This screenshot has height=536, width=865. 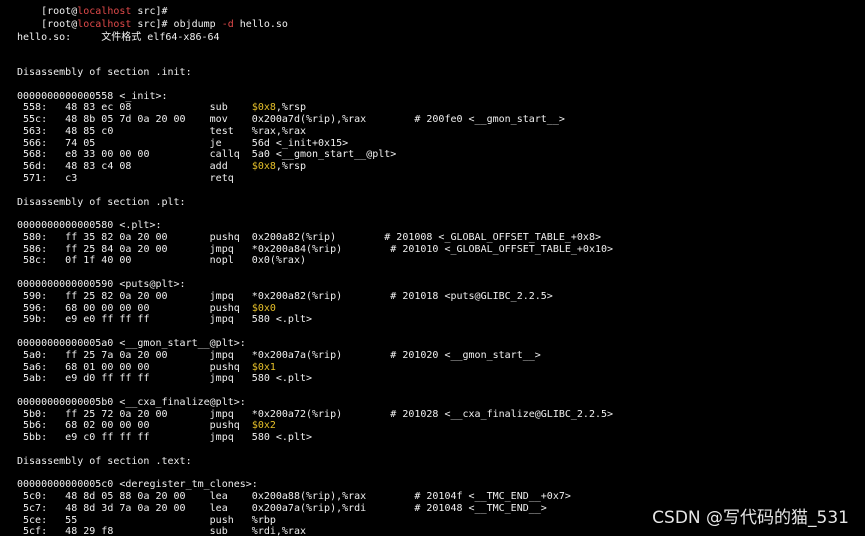 I want to click on disassembly-line: 5bb: e9 c0 ff ff ff jmpq 580 <.plt>, so click(x=164, y=438).